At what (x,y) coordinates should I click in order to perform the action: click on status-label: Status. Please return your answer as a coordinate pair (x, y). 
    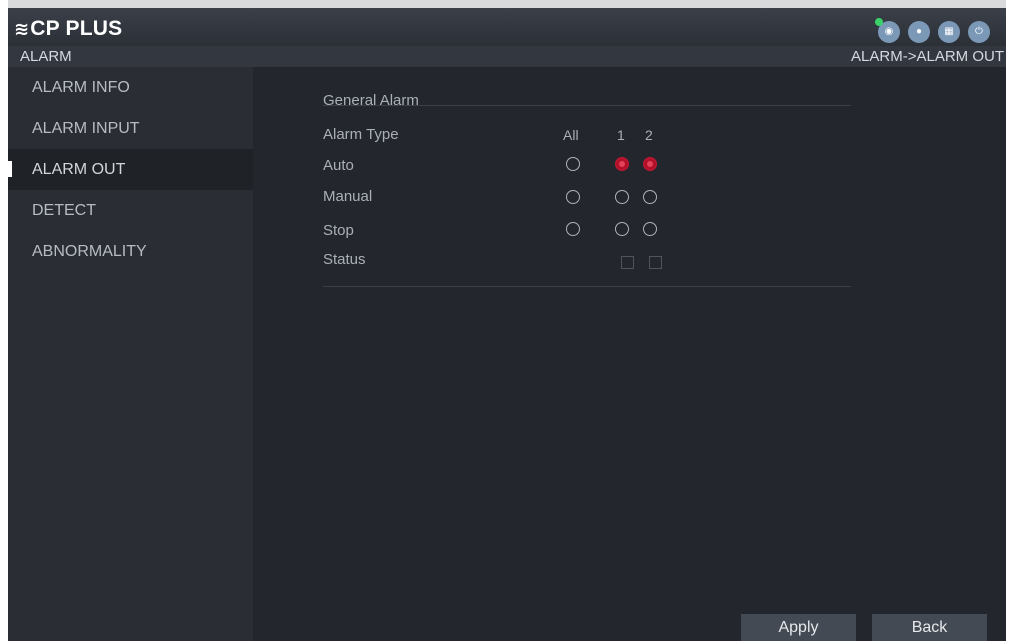
    Looking at the image, I should click on (344, 259).